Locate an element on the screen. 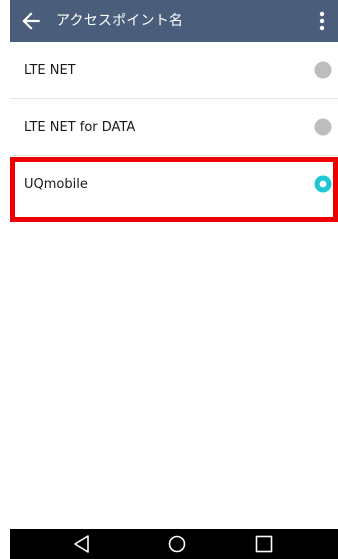  apn-item-lte-net: LTE NET is located at coordinates (174, 70).